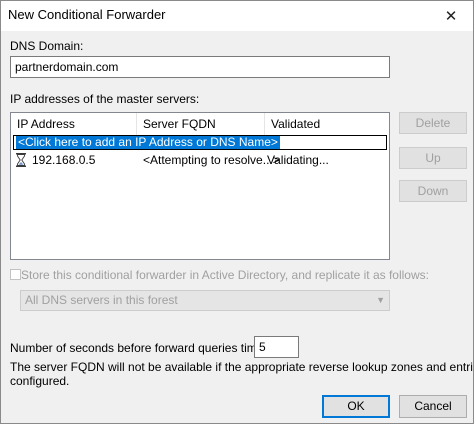 This screenshot has height=424, width=474. Describe the element at coordinates (380, 300) in the screenshot. I see `chevron-down-icon: ▼` at that location.